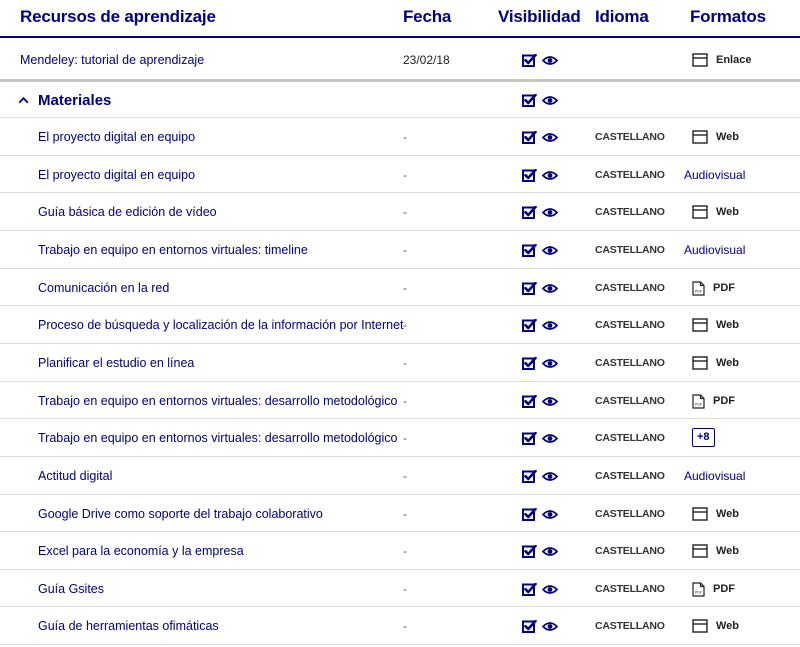  I want to click on header-formats: Formatos, so click(728, 17).